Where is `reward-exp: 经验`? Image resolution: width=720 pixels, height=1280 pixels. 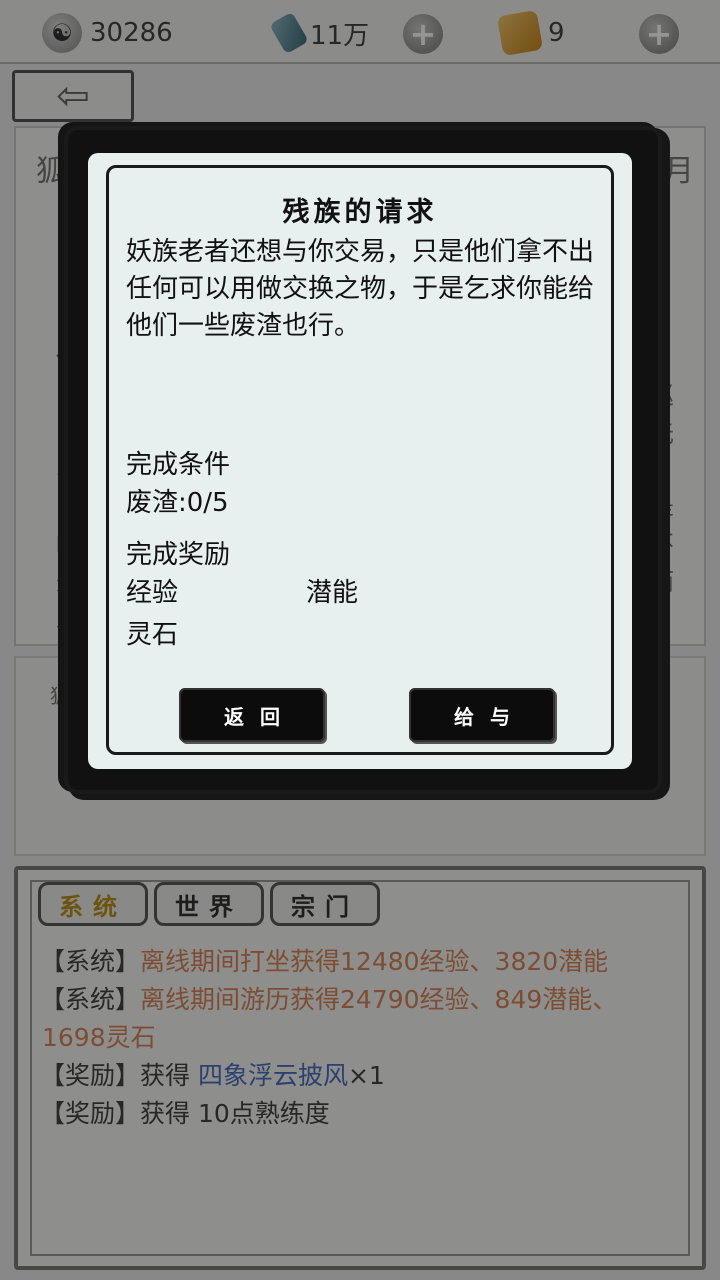 reward-exp: 经验 is located at coordinates (152, 593).